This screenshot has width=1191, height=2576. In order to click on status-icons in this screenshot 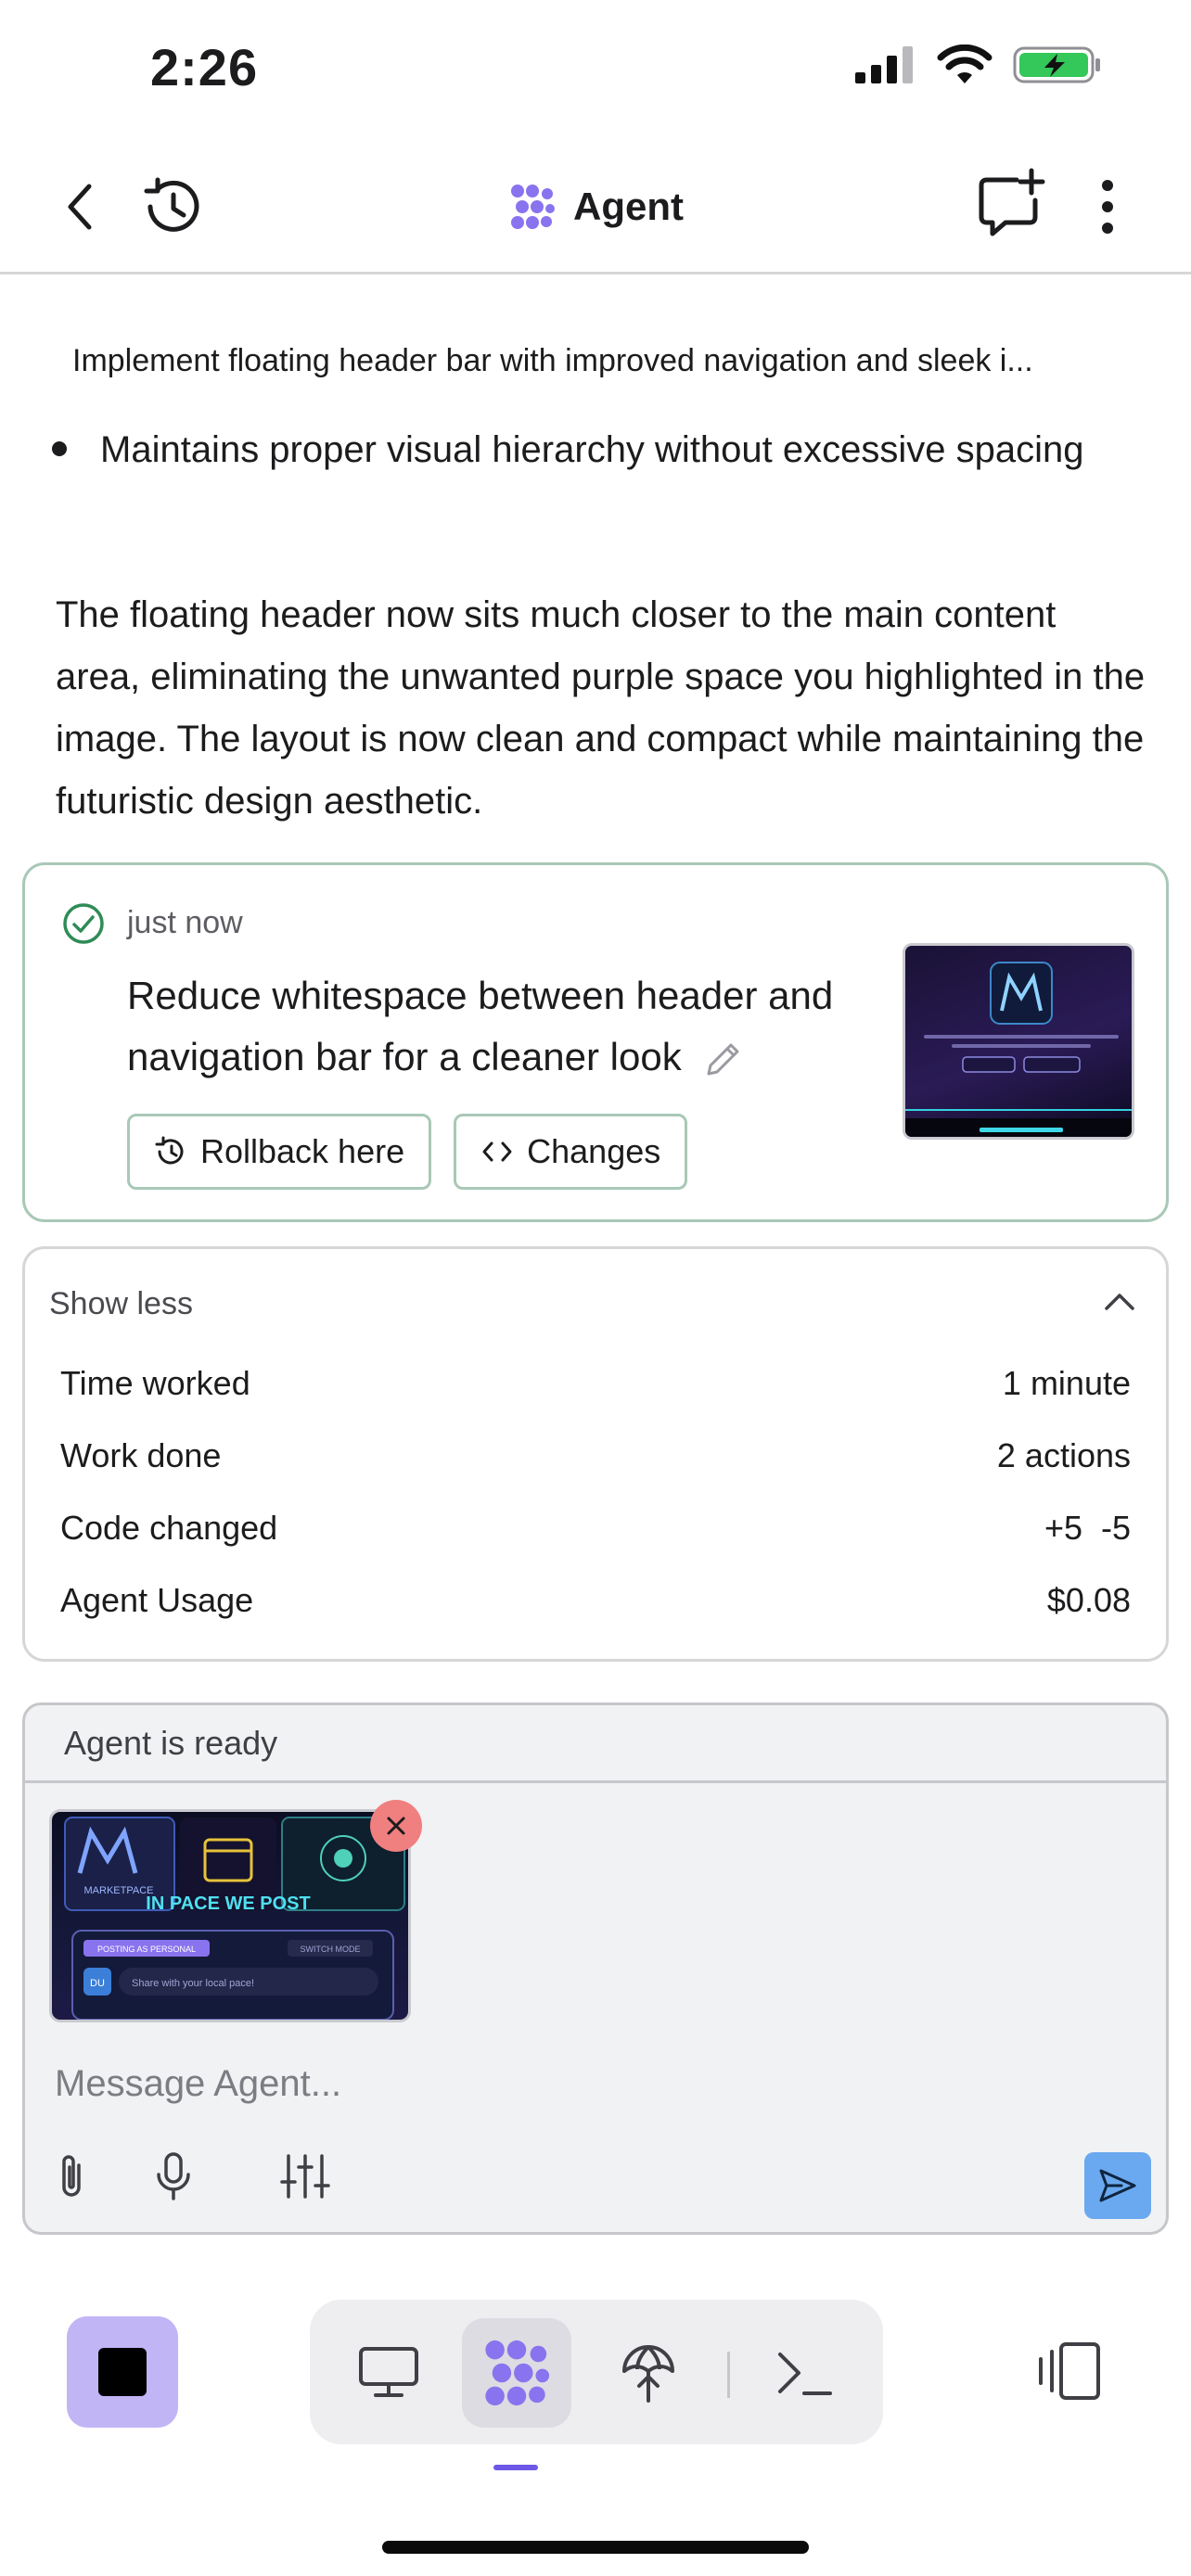, I will do `click(978, 65)`.